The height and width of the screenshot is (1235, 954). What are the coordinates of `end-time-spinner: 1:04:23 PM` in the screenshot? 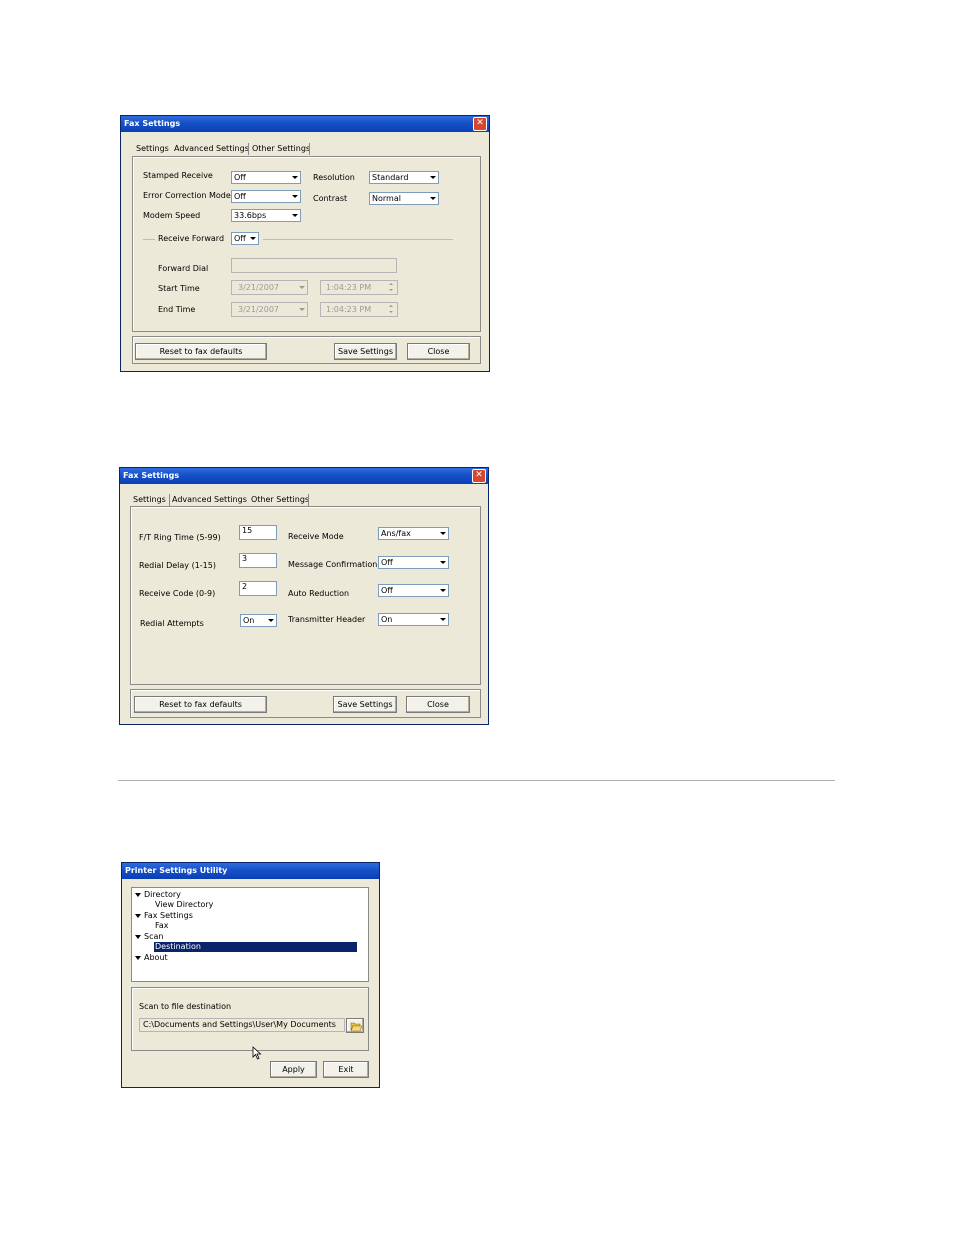 It's located at (359, 309).